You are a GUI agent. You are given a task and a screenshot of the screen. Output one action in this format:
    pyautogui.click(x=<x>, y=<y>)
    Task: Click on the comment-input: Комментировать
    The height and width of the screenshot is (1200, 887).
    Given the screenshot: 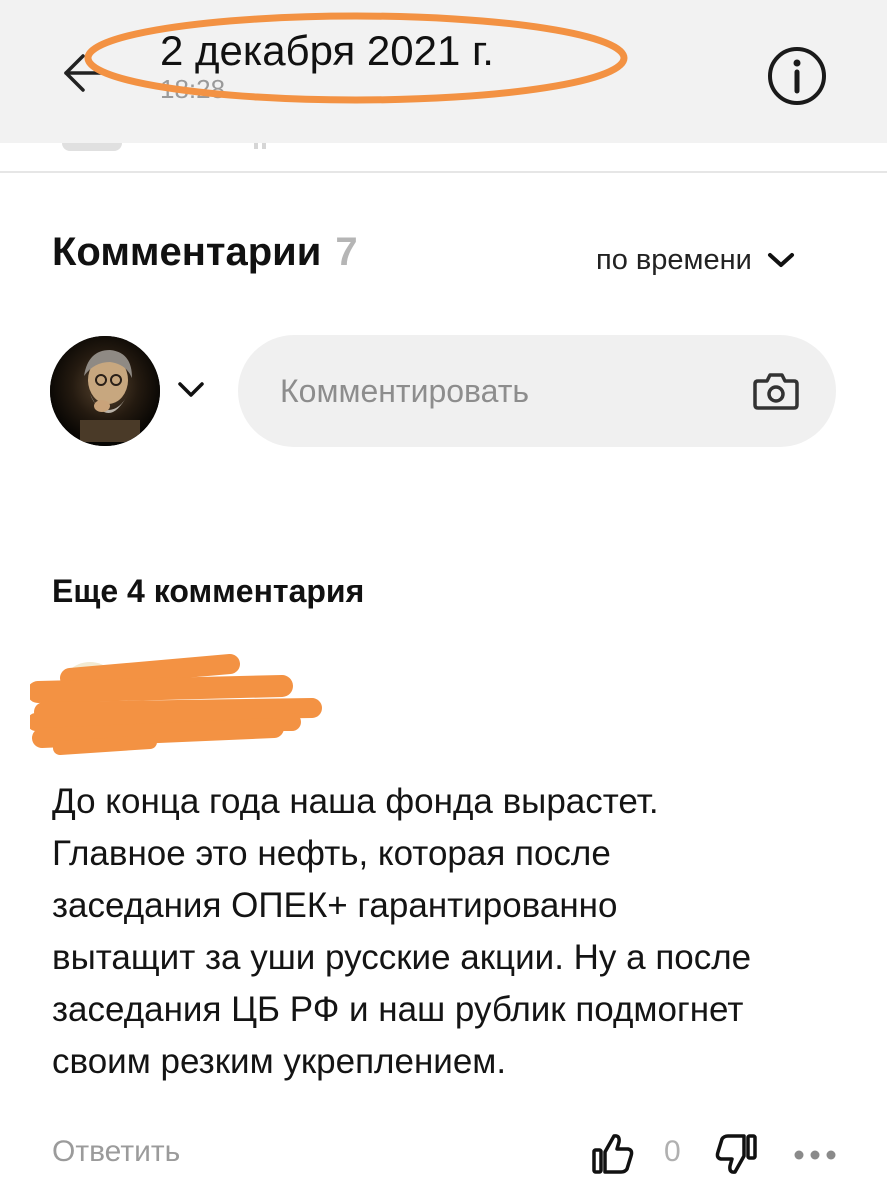 What is the action you would take?
    pyautogui.click(x=537, y=391)
    